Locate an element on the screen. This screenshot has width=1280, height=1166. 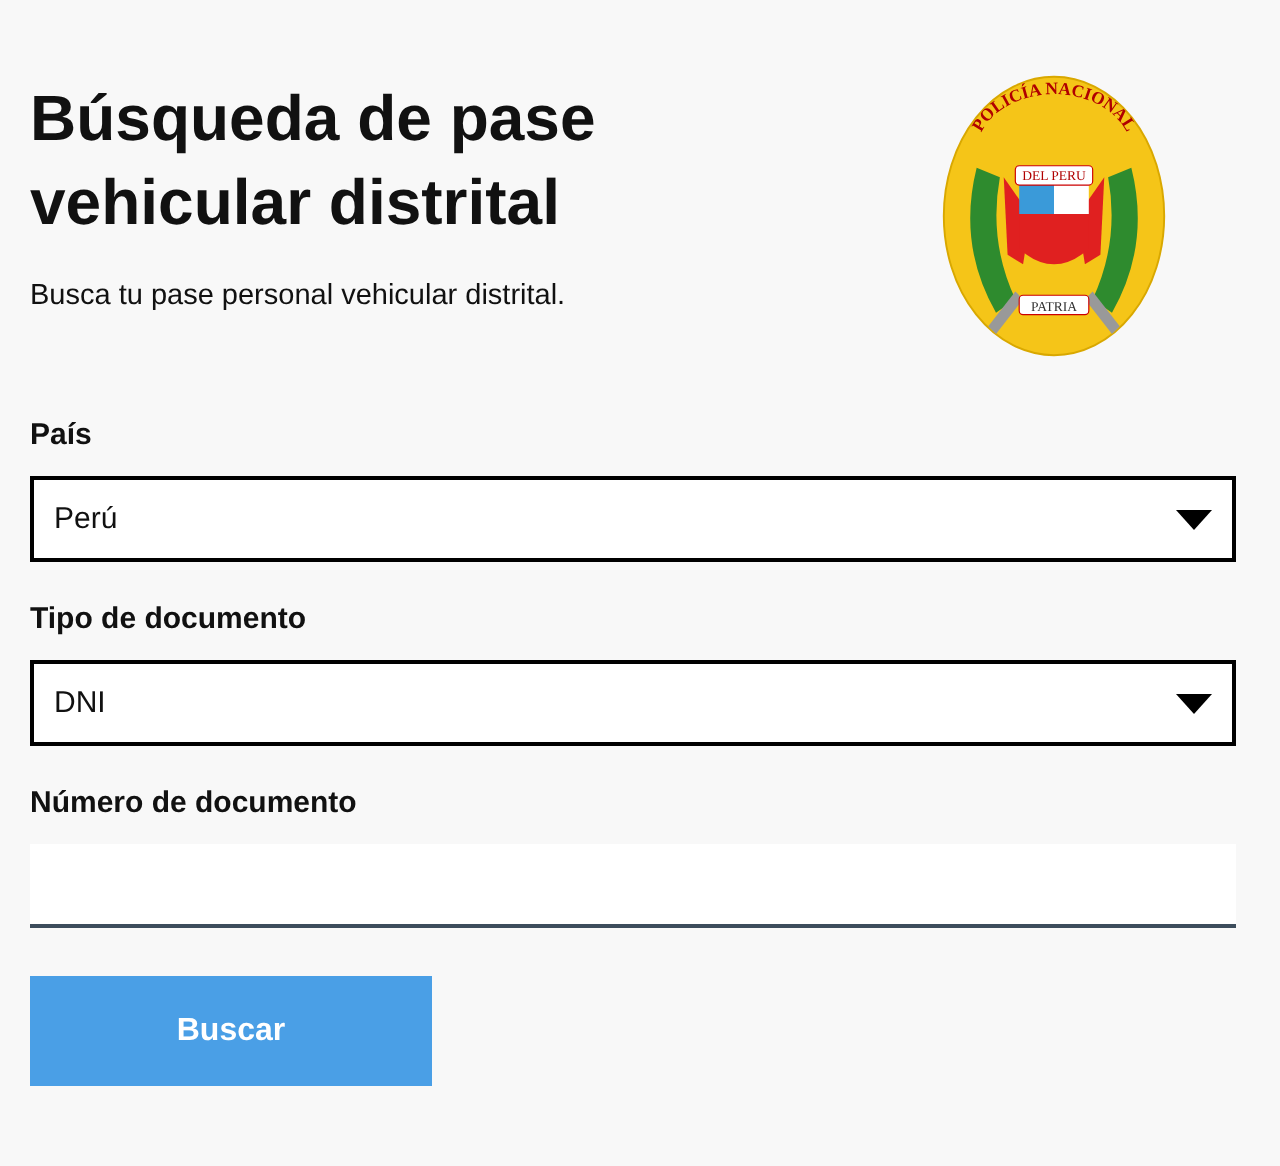
field-label: Número de documento is located at coordinates (194, 803).